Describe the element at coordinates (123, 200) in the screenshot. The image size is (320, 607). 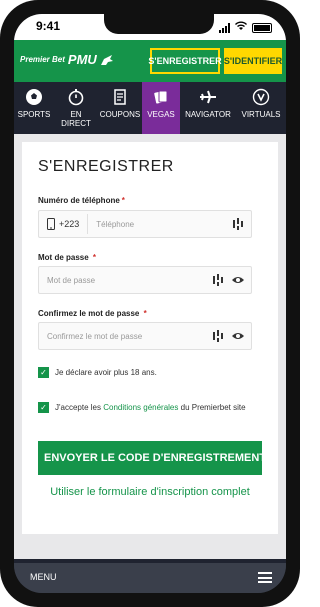
I see `phone-required-mark: *` at that location.